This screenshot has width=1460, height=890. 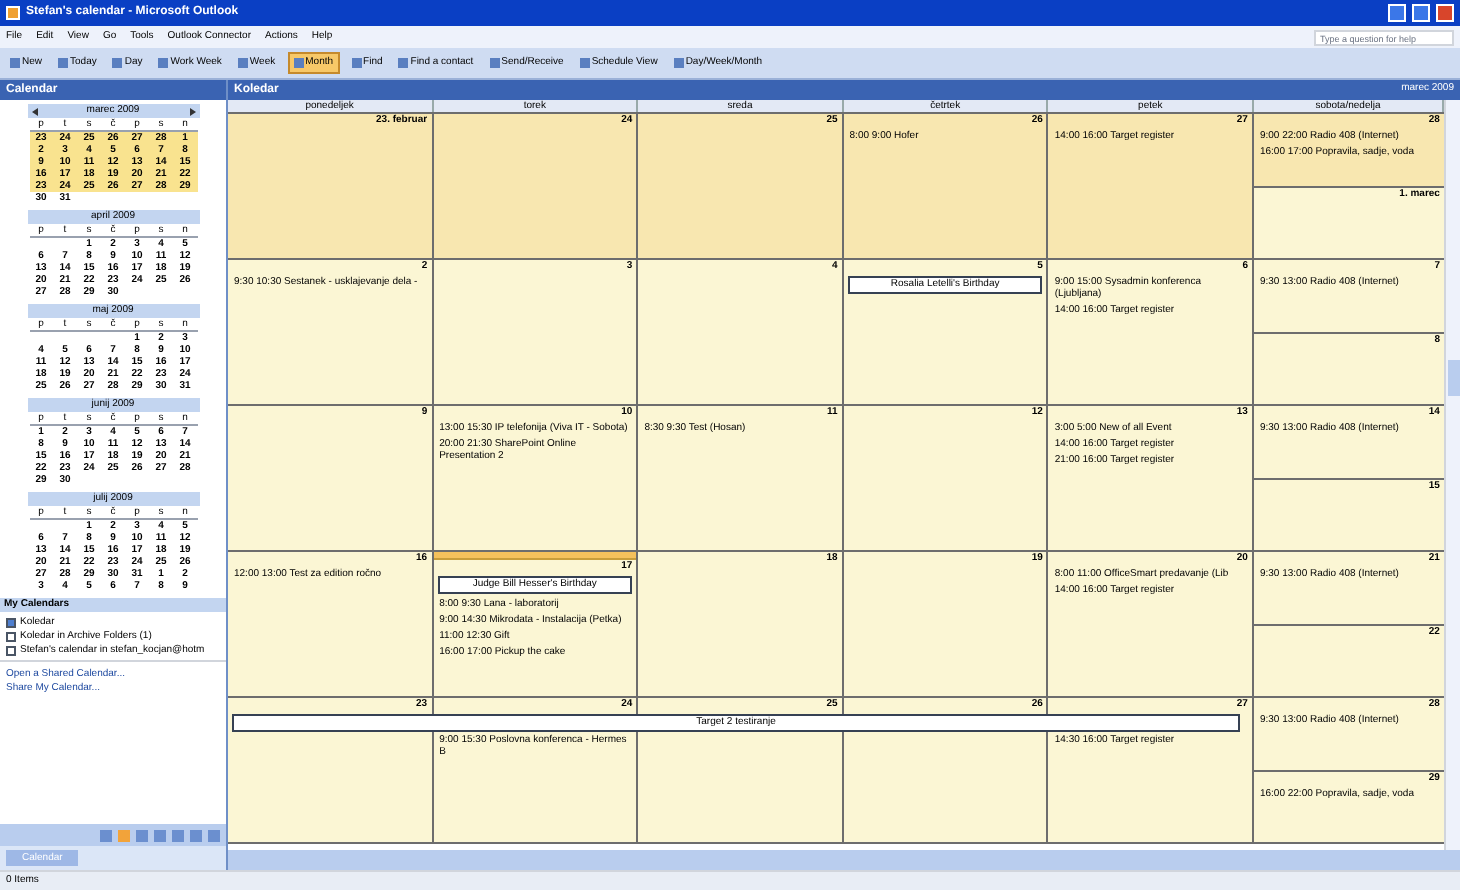 What do you see at coordinates (1453, 378) in the screenshot?
I see `scroll-thumb` at bounding box center [1453, 378].